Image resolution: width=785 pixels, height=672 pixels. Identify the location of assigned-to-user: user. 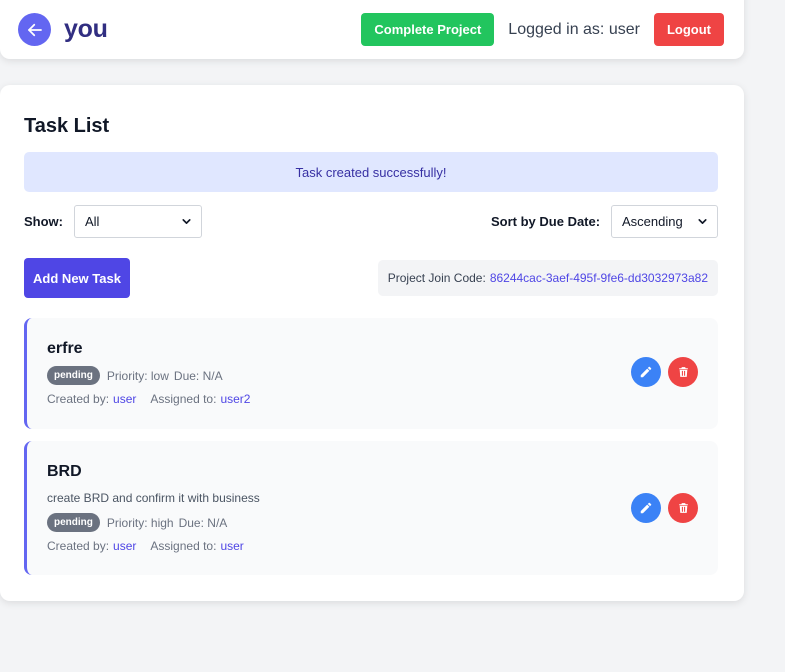
(231, 546).